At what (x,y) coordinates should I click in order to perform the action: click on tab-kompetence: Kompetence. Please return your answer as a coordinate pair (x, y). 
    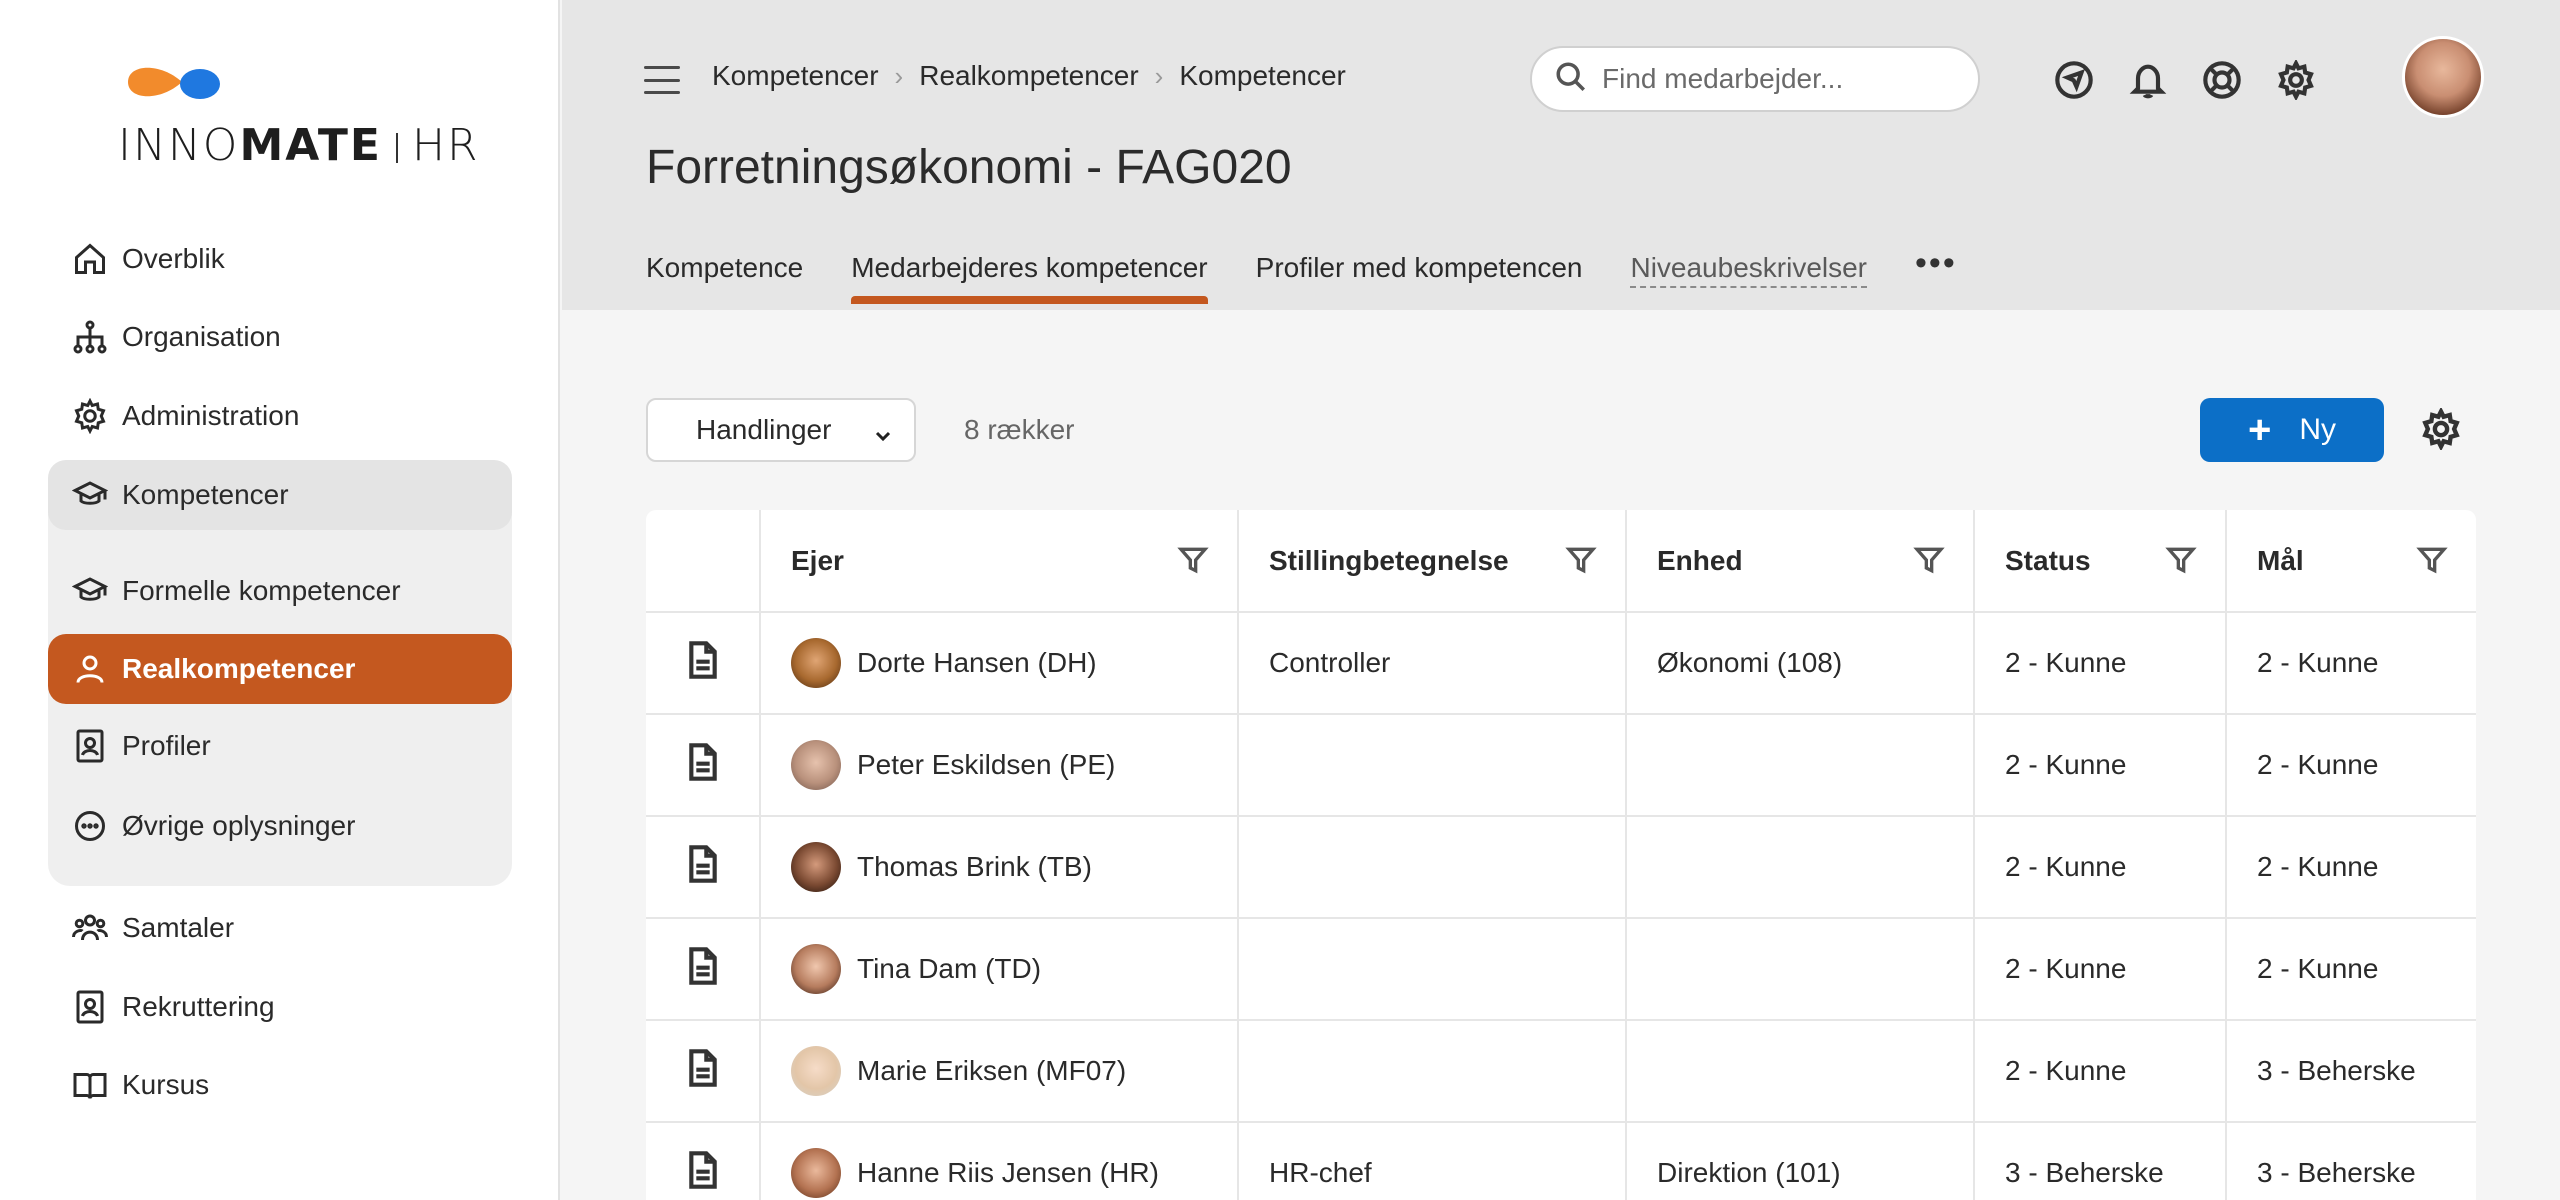
    Looking at the image, I should click on (724, 277).